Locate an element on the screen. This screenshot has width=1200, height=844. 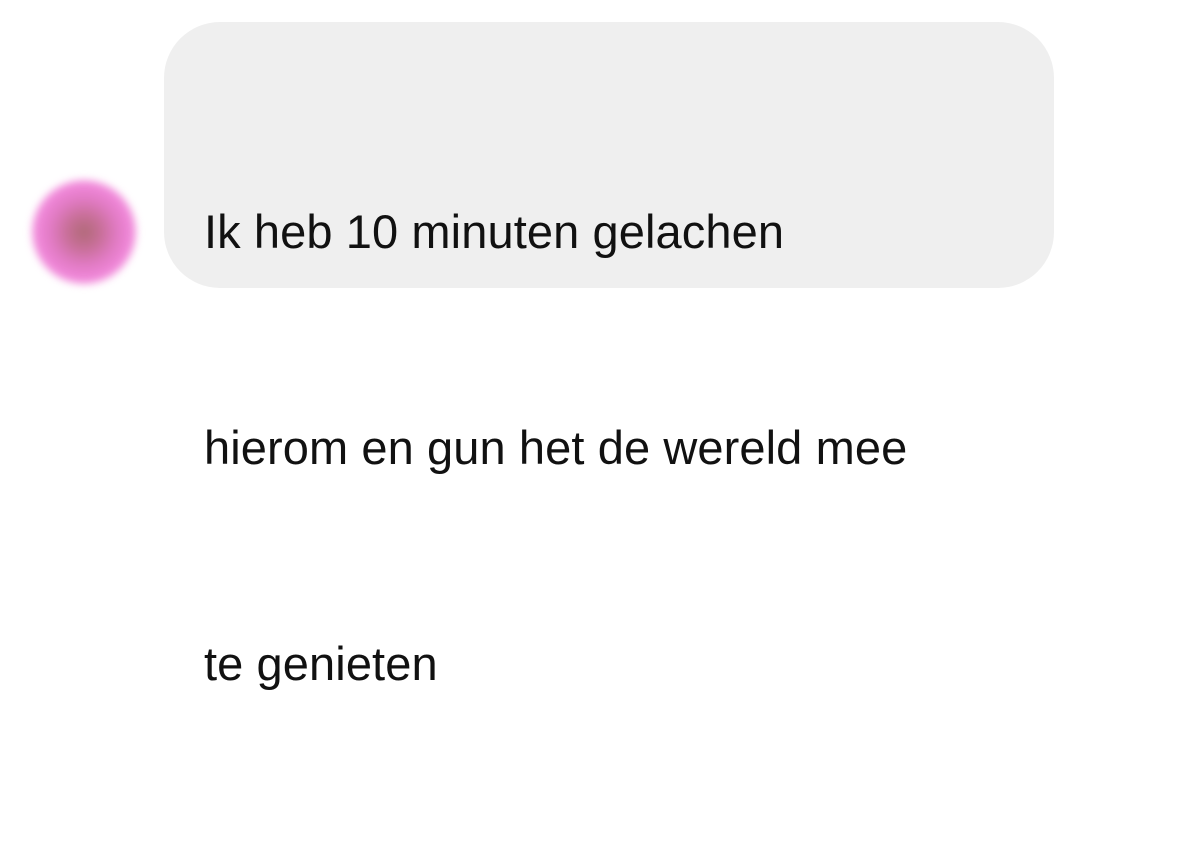
avatar is located at coordinates (84, 232).